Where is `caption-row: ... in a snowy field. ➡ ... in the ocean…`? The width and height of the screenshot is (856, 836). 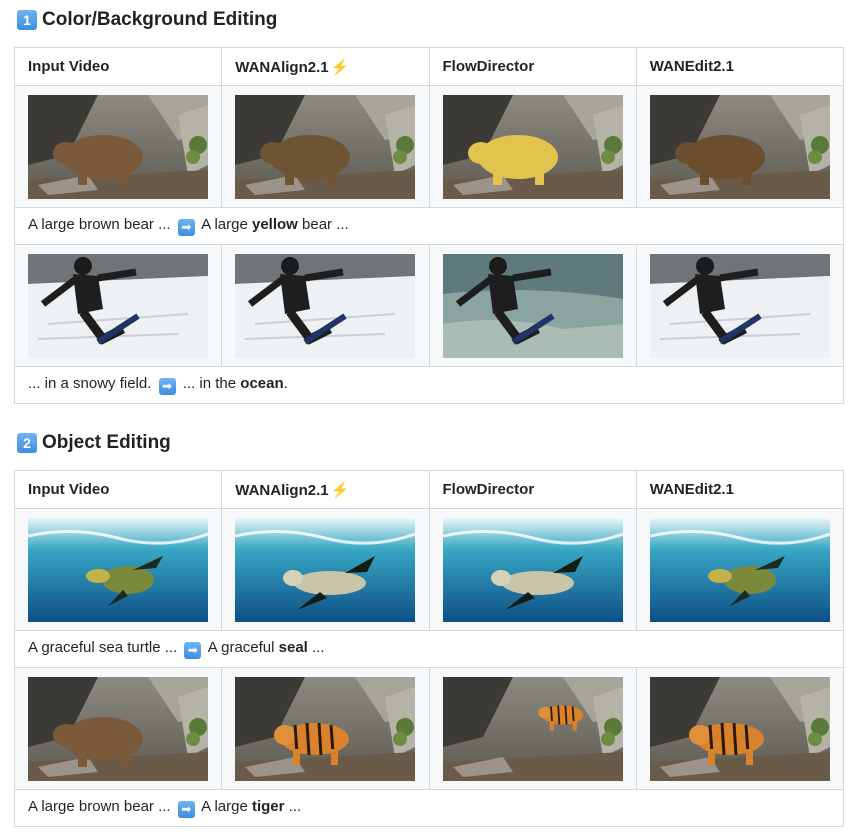
caption-row: ... in a snowy field. ➡ ... in the ocean… is located at coordinates (429, 385).